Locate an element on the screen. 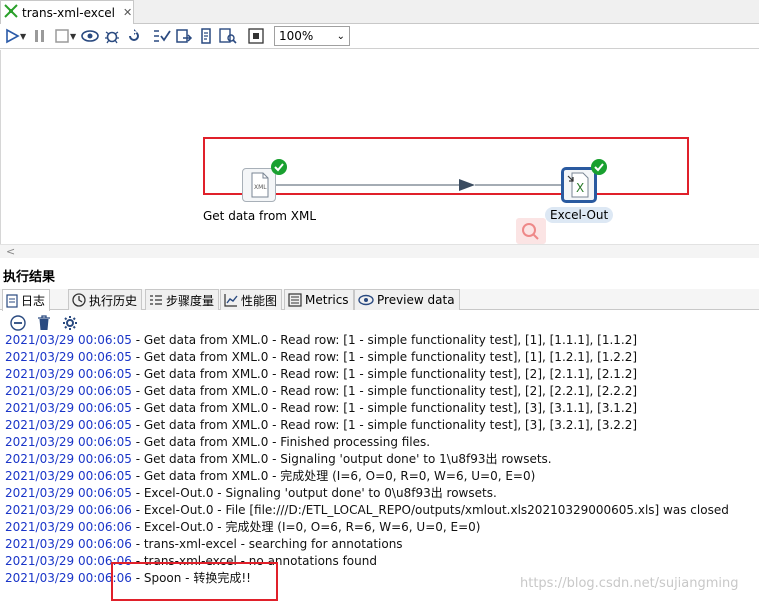 The height and width of the screenshot is (601, 759). clear-log-icon is located at coordinates (18, 323).